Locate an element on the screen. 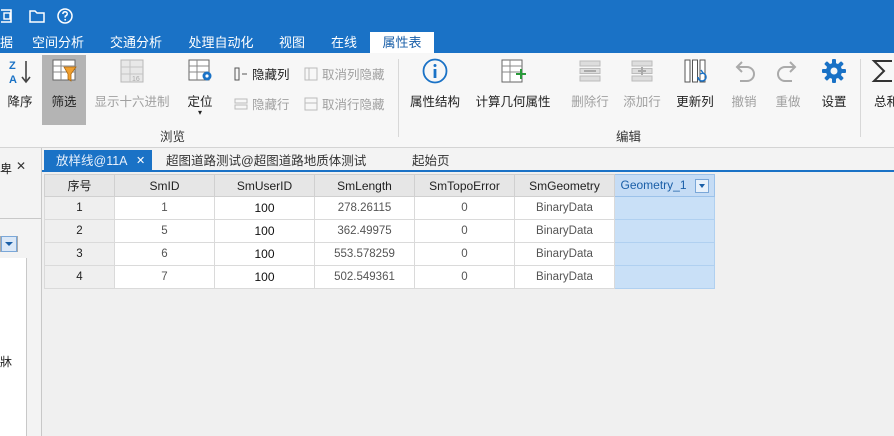 The width and height of the screenshot is (894, 436). filter-button: 筛选 is located at coordinates (64, 90).